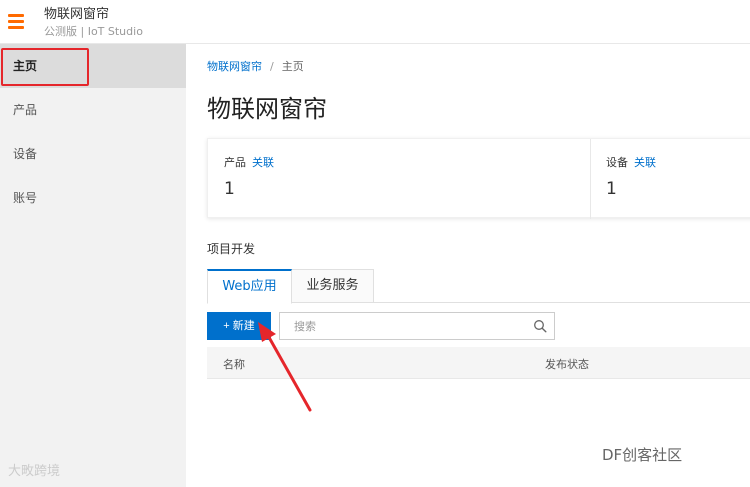 This screenshot has width=750, height=487. What do you see at coordinates (93, 198) in the screenshot?
I see `sidebar-item-account: 账号` at bounding box center [93, 198].